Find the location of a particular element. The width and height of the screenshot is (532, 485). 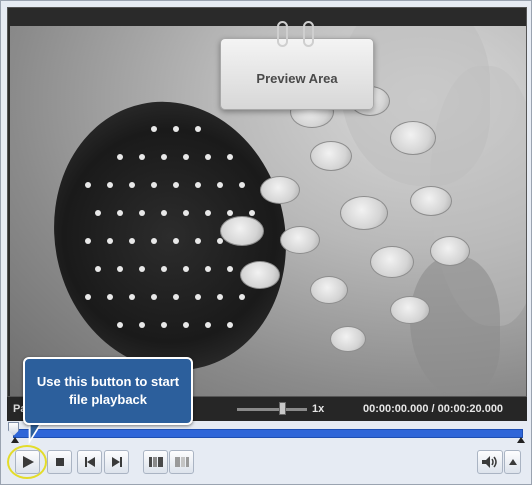

next-button is located at coordinates (116, 462).